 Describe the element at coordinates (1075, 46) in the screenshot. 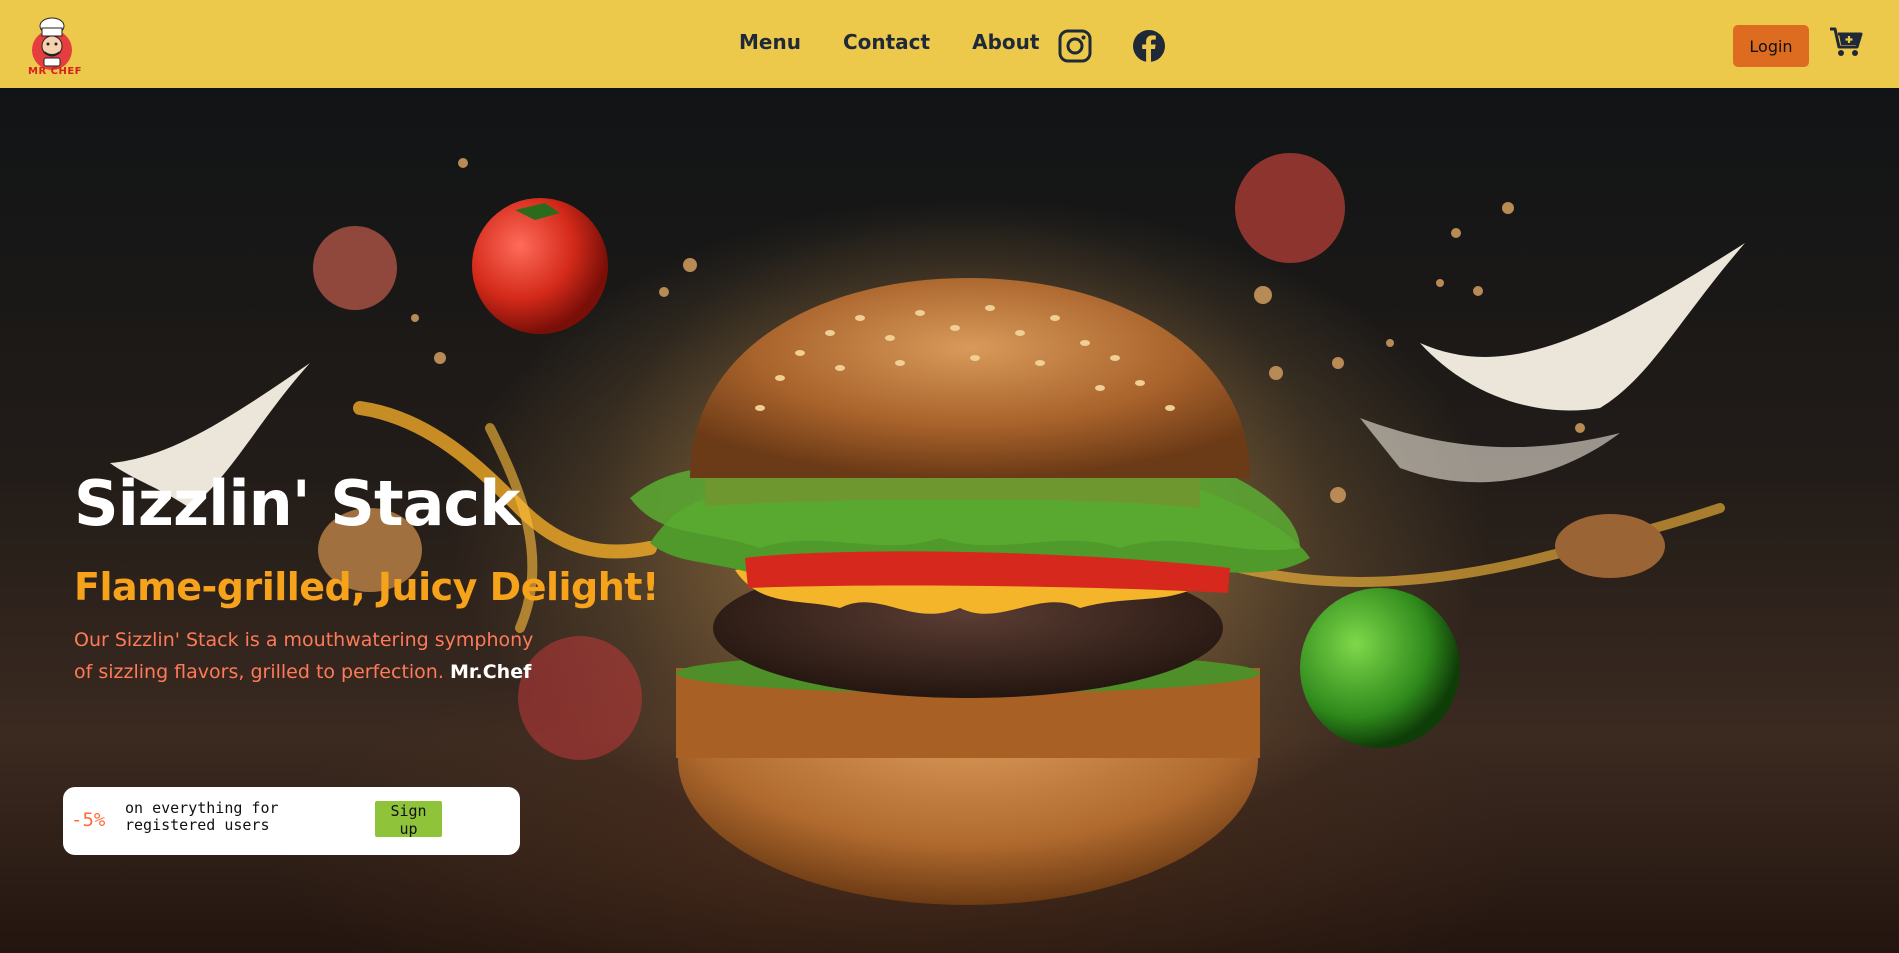

I see `instagram-icon` at that location.